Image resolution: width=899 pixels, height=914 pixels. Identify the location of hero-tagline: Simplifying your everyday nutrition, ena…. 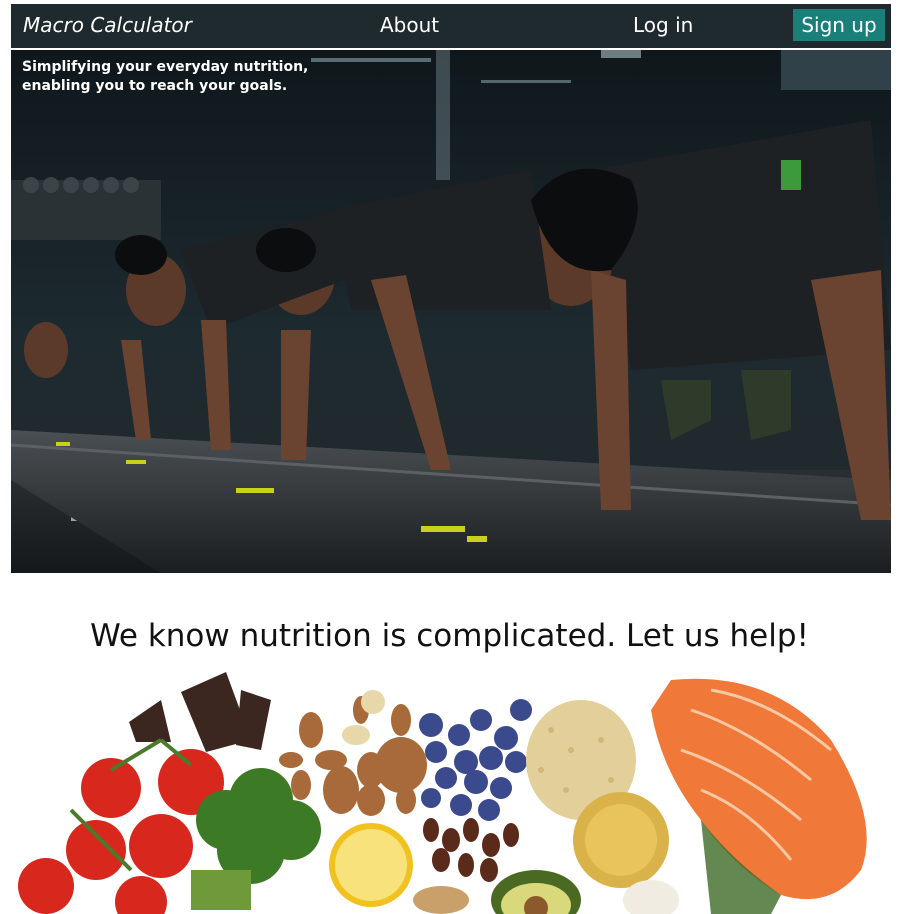
(165, 76).